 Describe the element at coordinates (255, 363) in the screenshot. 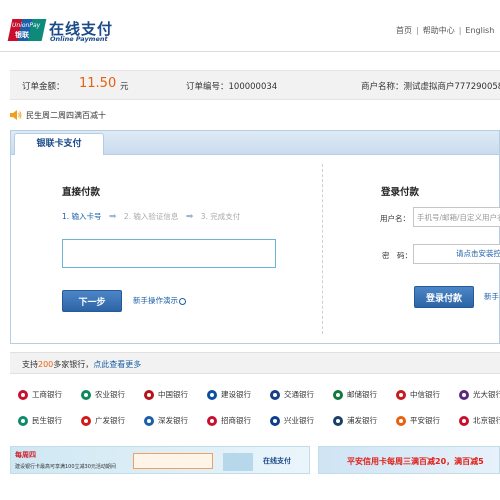

I see `supported-banks-bar: 支持200多家银行，点此查看更多` at that location.